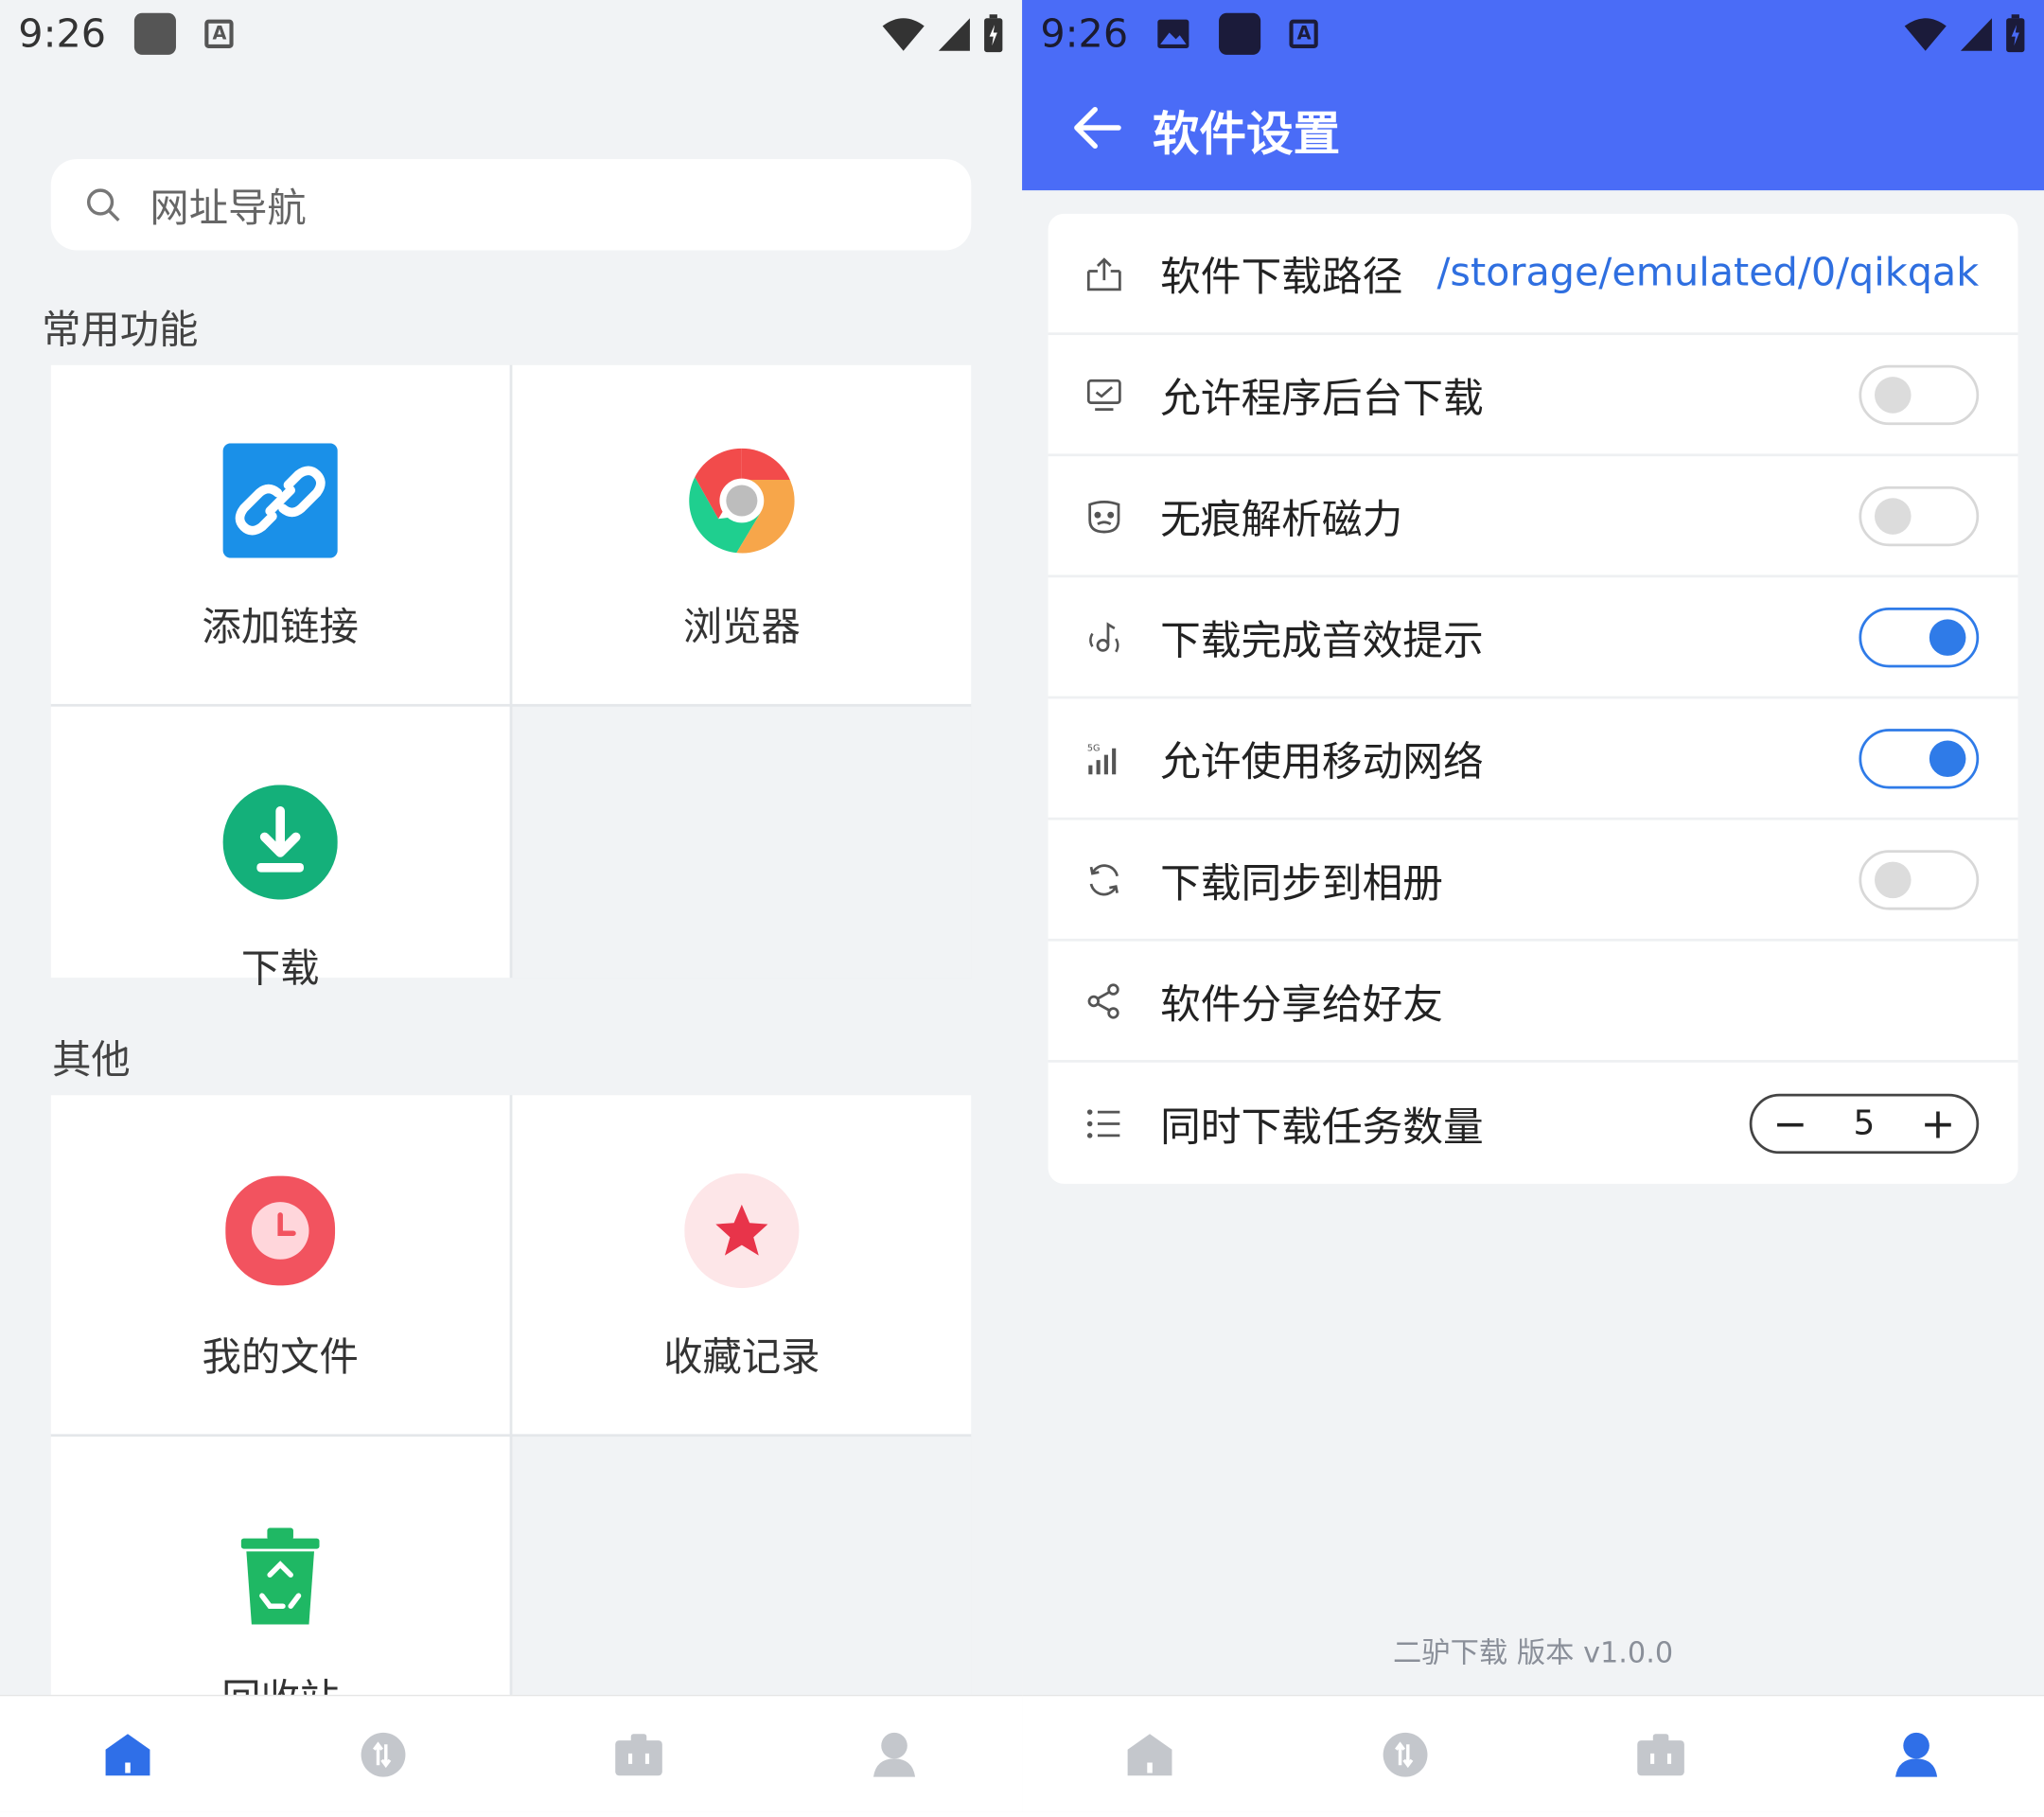 This screenshot has width=2044, height=1817. What do you see at coordinates (1533, 95) in the screenshot?
I see `app-bar: 9:26 A 软件设置` at bounding box center [1533, 95].